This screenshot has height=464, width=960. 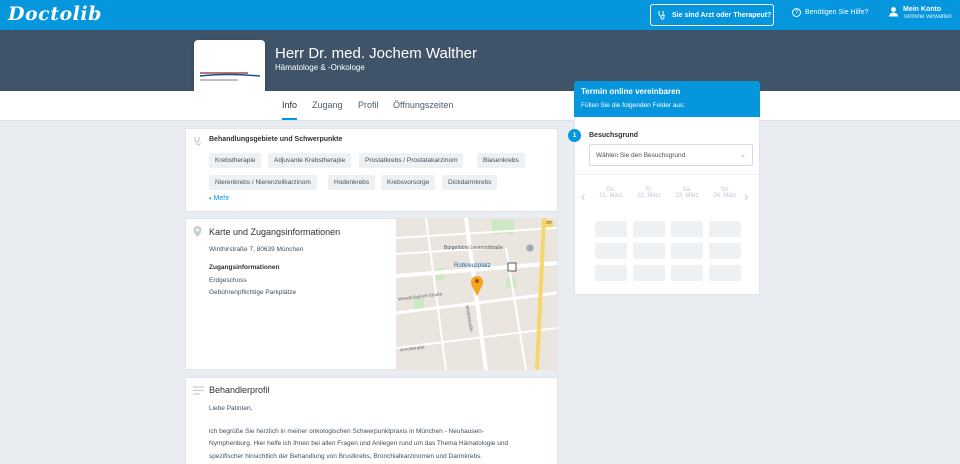 I want to click on doctor-header, so click(x=480, y=60).